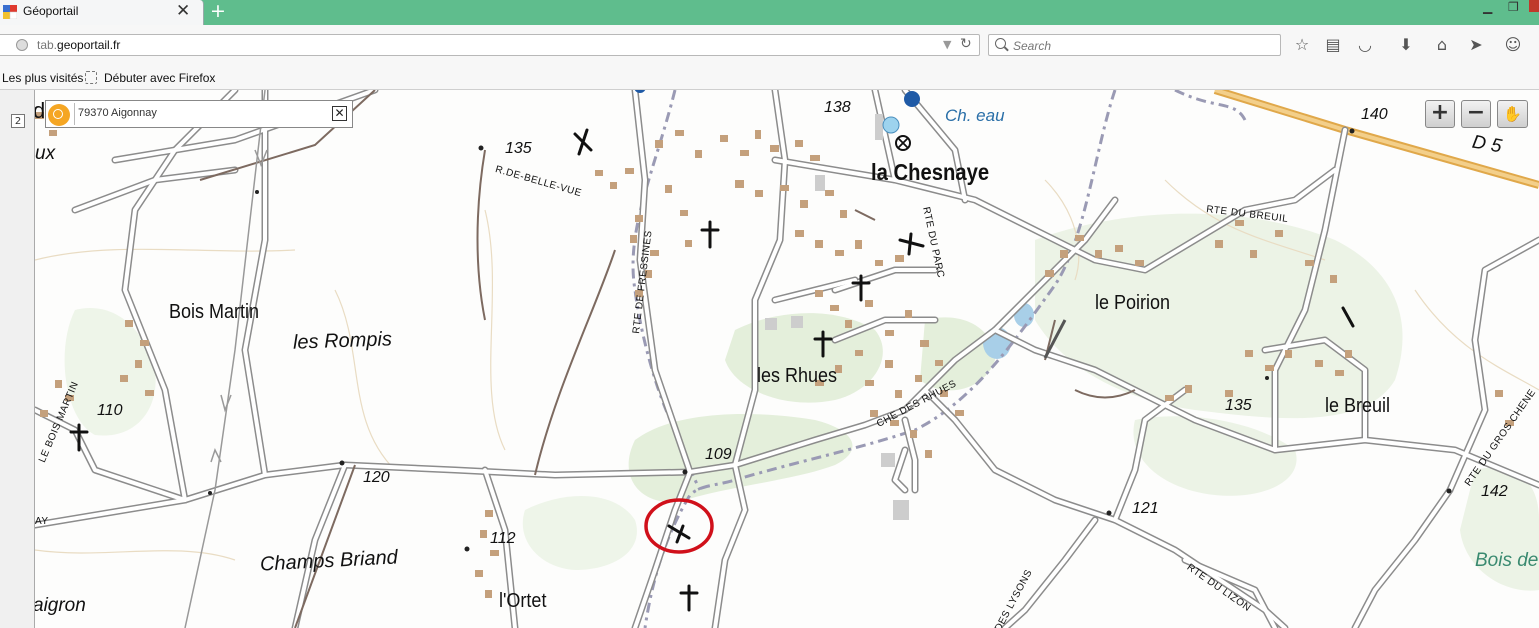 The height and width of the screenshot is (628, 1539). Describe the element at coordinates (1442, 45) in the screenshot. I see `home-icon: ⌂` at that location.